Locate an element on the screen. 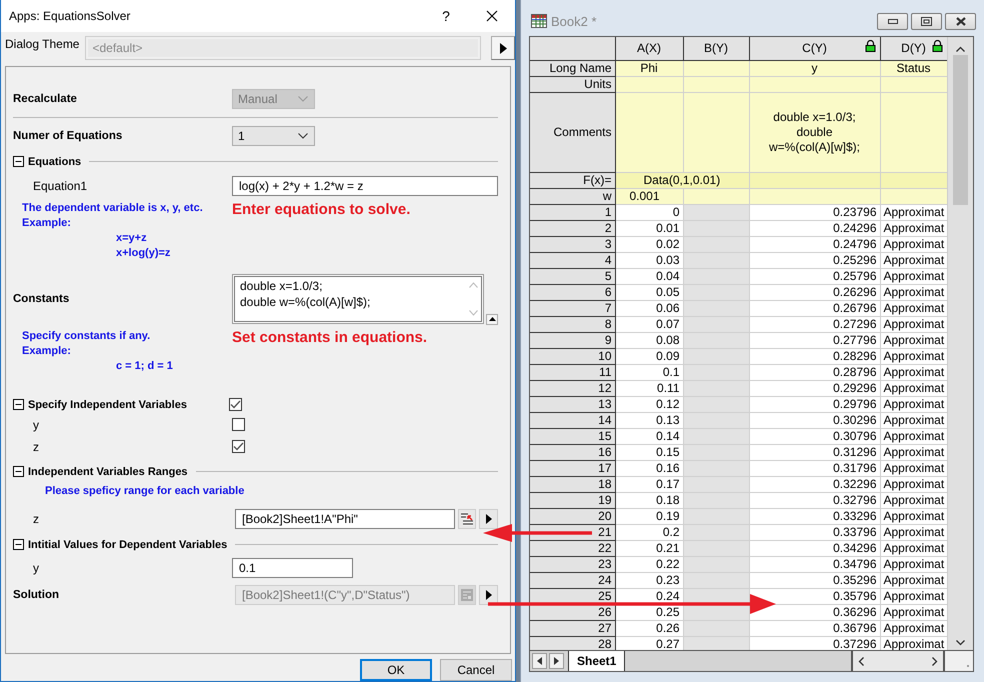  table-cell: 0.14 is located at coordinates (649, 436).